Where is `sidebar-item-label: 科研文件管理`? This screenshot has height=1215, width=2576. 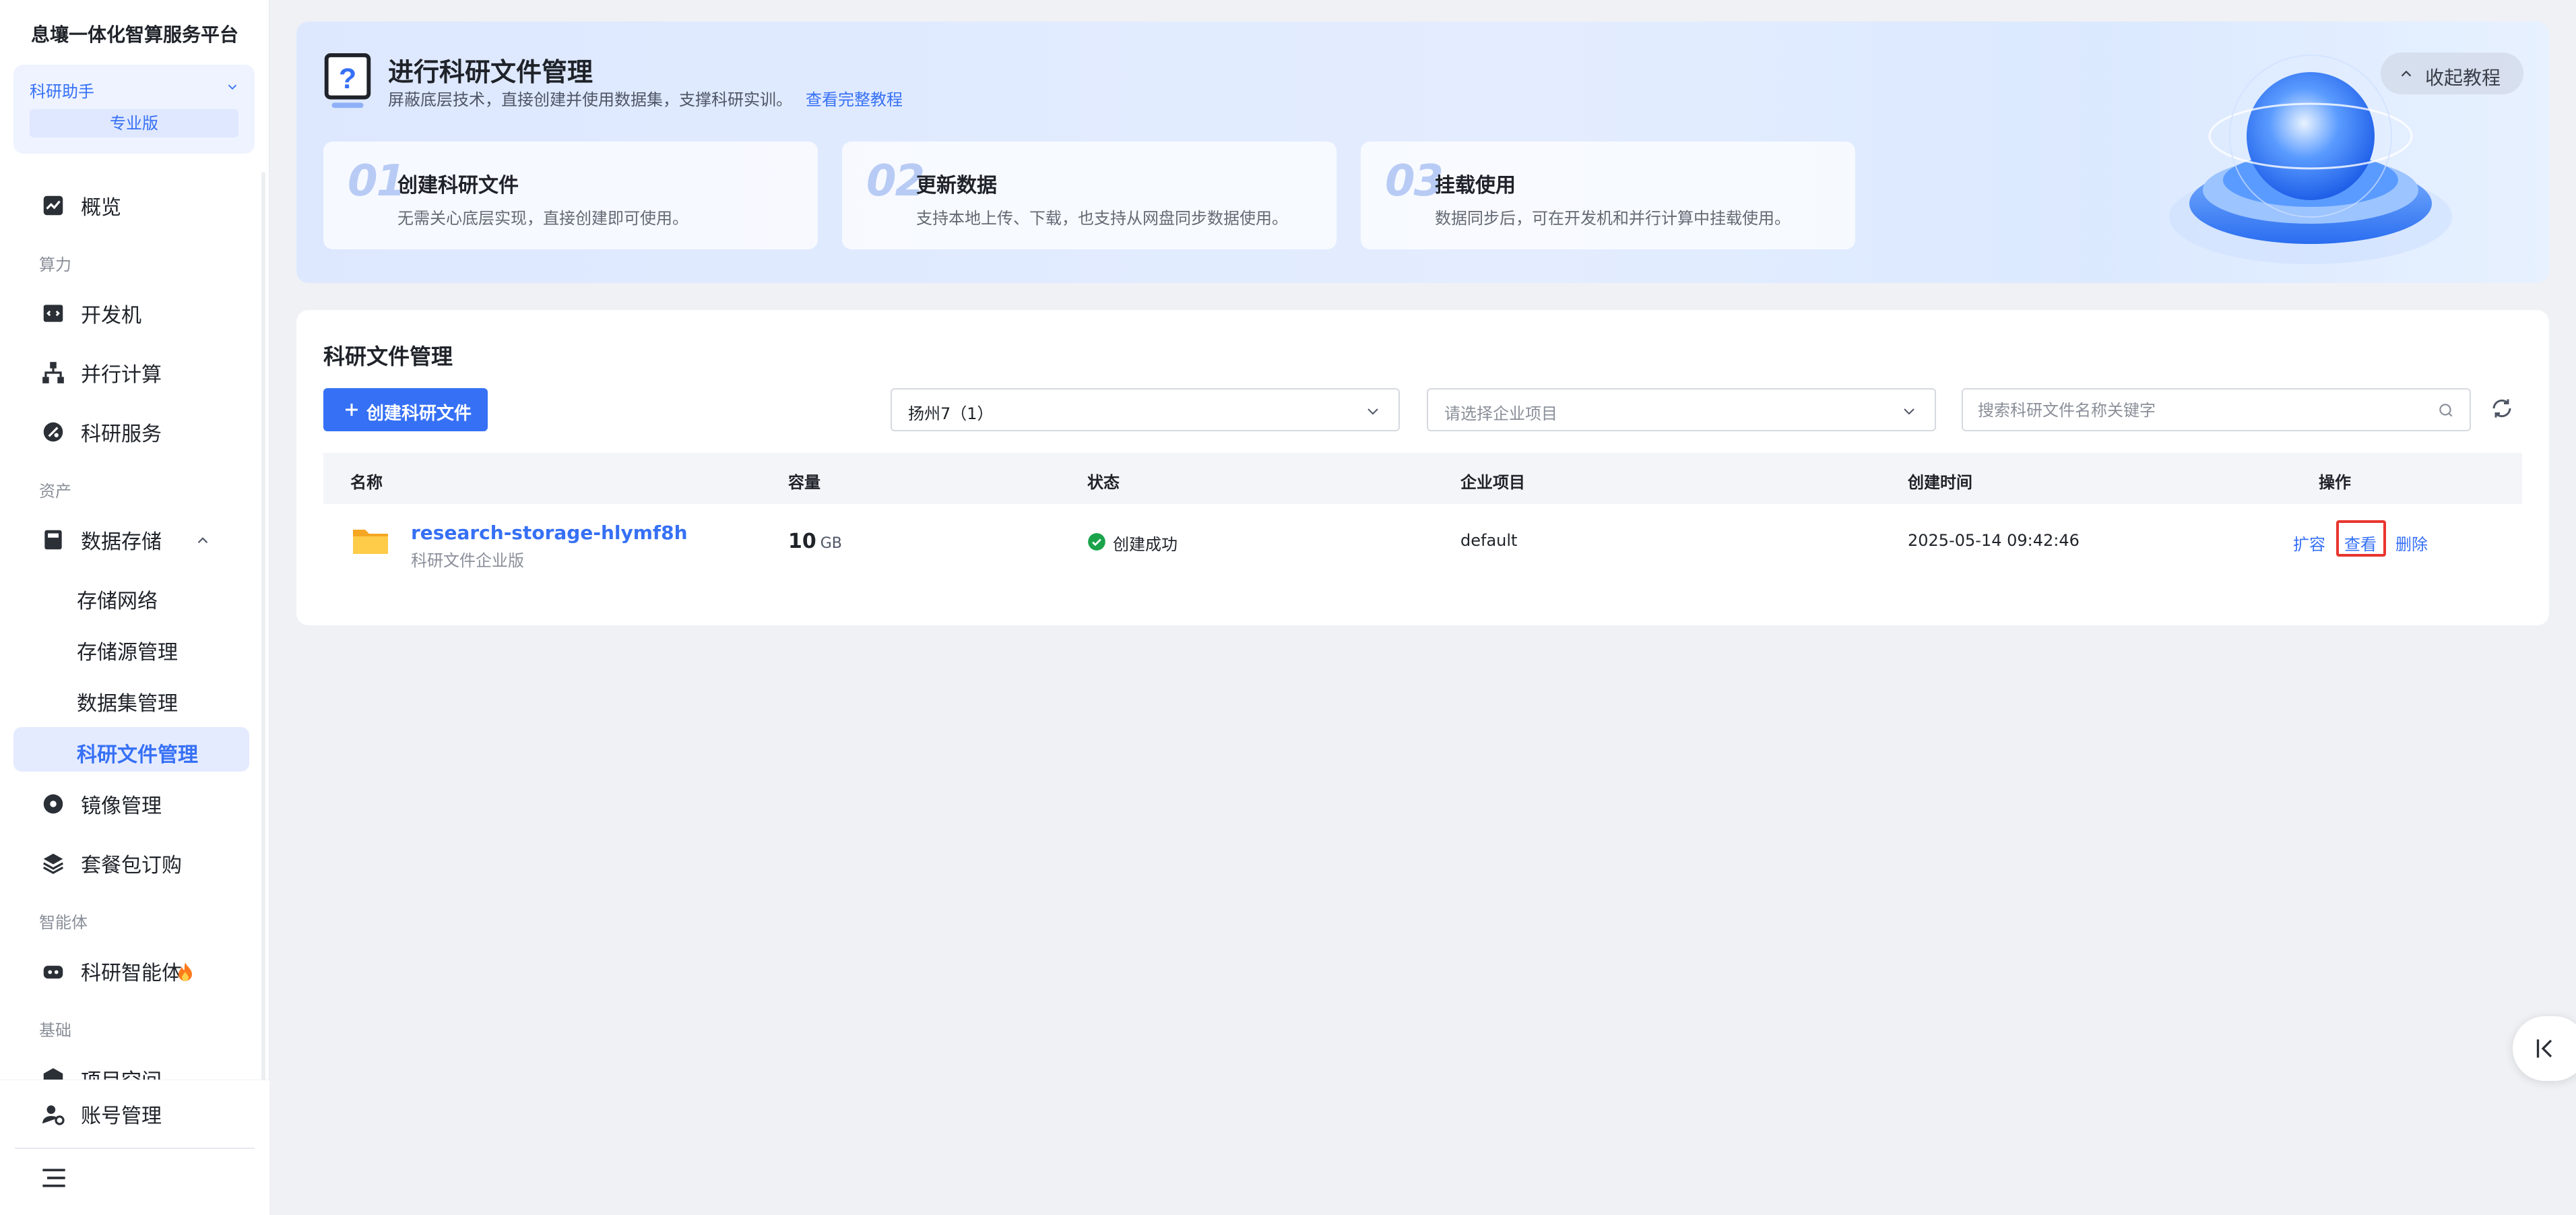 sidebar-item-label: 科研文件管理 is located at coordinates (137, 755).